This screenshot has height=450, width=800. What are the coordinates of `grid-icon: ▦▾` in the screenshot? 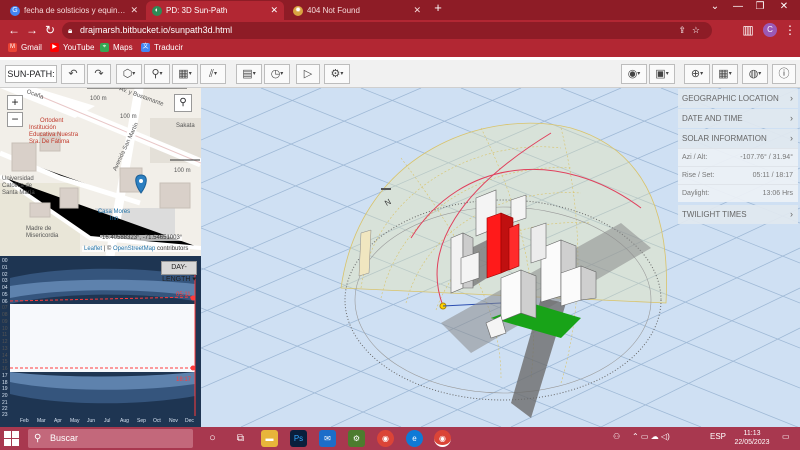 It's located at (185, 74).